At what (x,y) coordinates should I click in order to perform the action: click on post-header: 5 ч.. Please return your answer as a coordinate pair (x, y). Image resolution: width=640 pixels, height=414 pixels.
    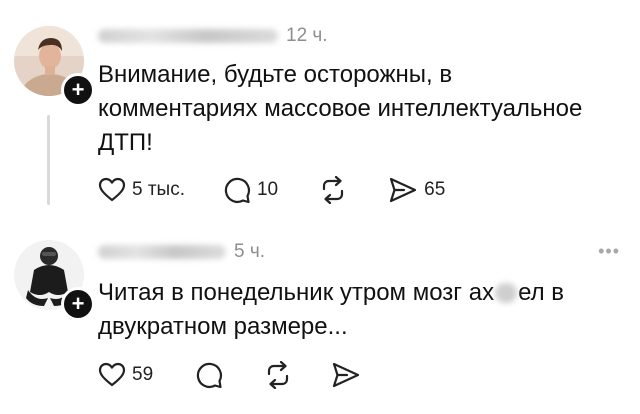
    Looking at the image, I should click on (181, 252).